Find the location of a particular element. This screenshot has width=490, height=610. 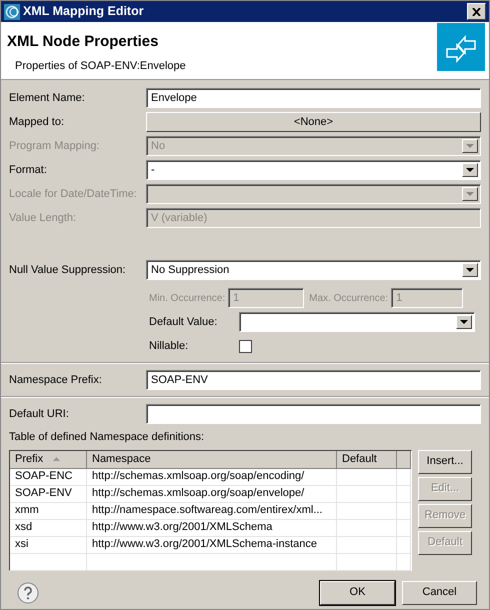

text-field: SOAP-ENV is located at coordinates (313, 380).